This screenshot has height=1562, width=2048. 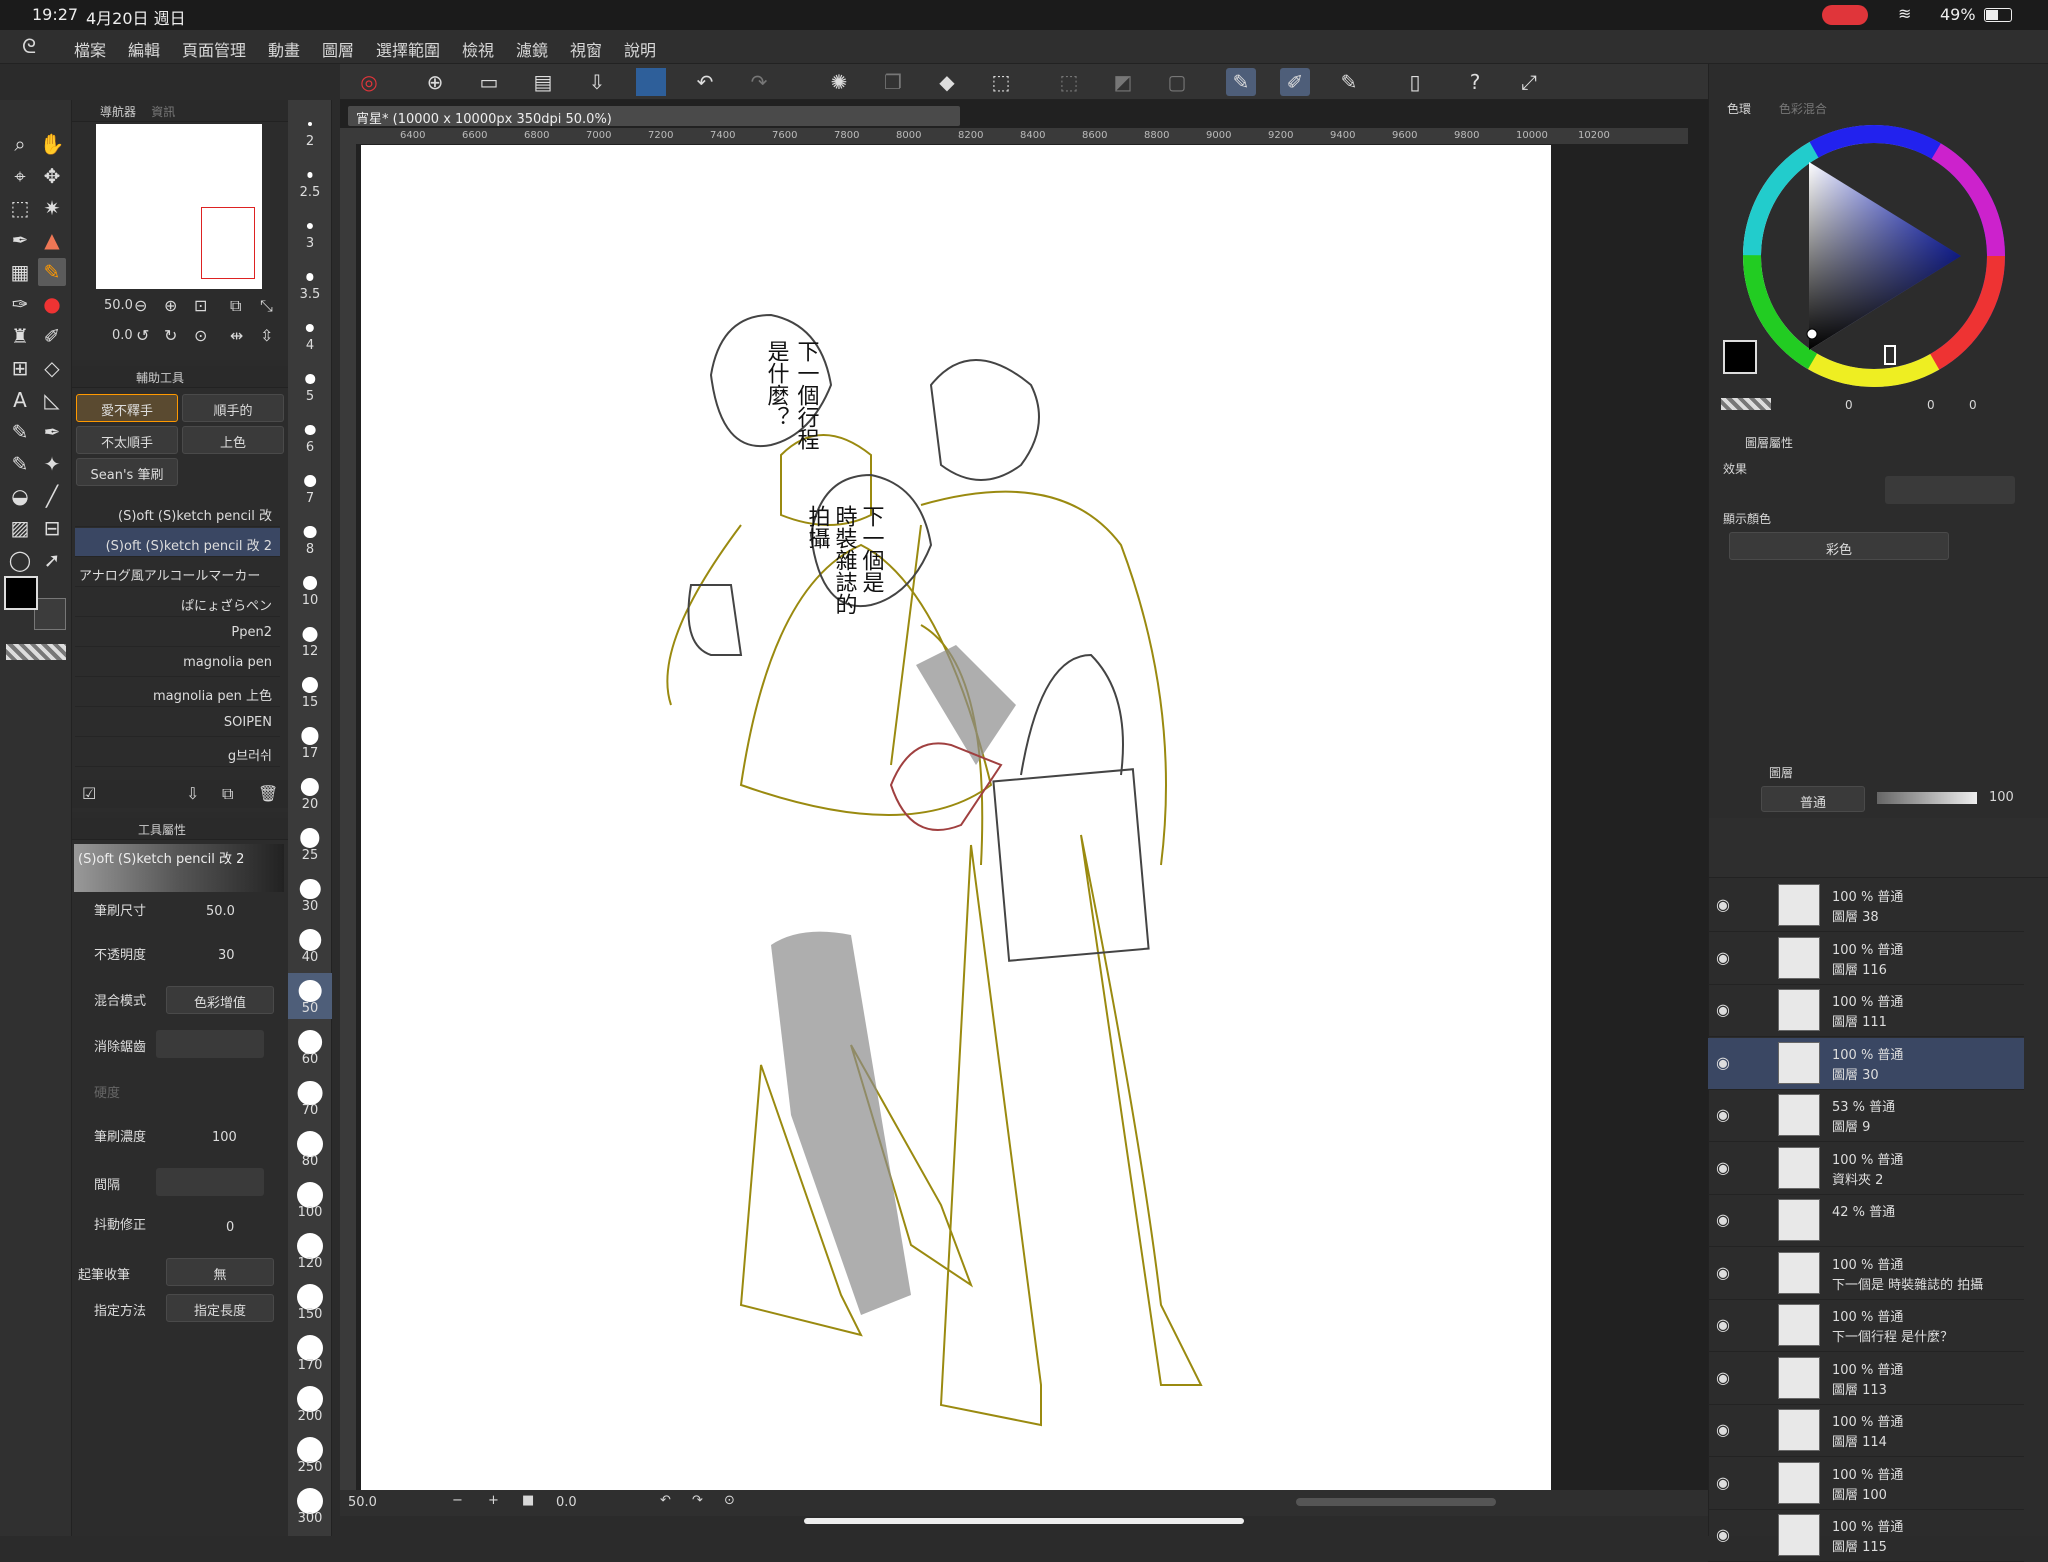 I want to click on zoom-icon: ⌕, so click(x=20, y=144).